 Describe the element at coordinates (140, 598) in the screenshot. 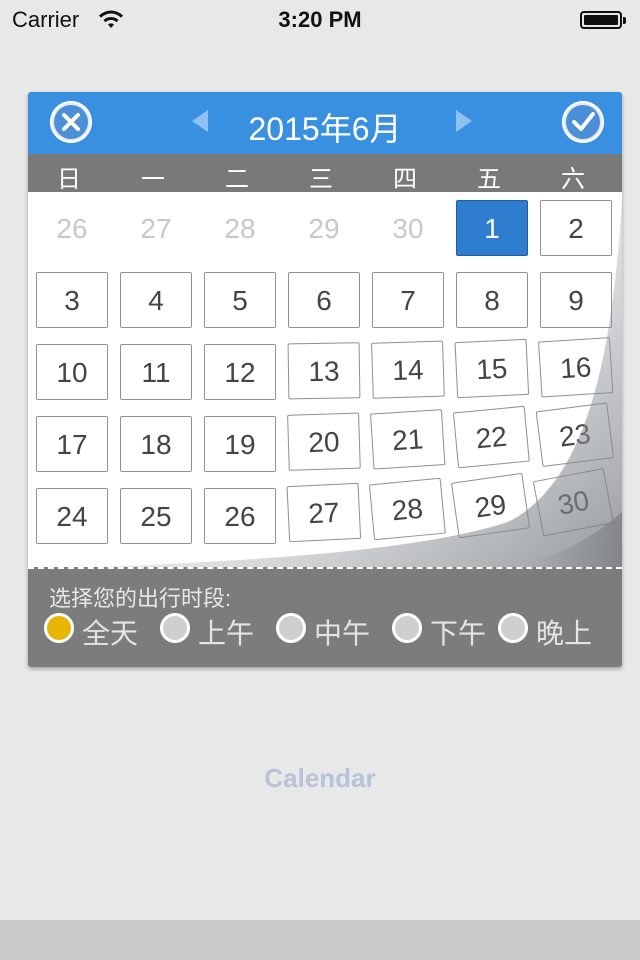

I see `time-slot-prompt: 选择您的出行时段:` at that location.